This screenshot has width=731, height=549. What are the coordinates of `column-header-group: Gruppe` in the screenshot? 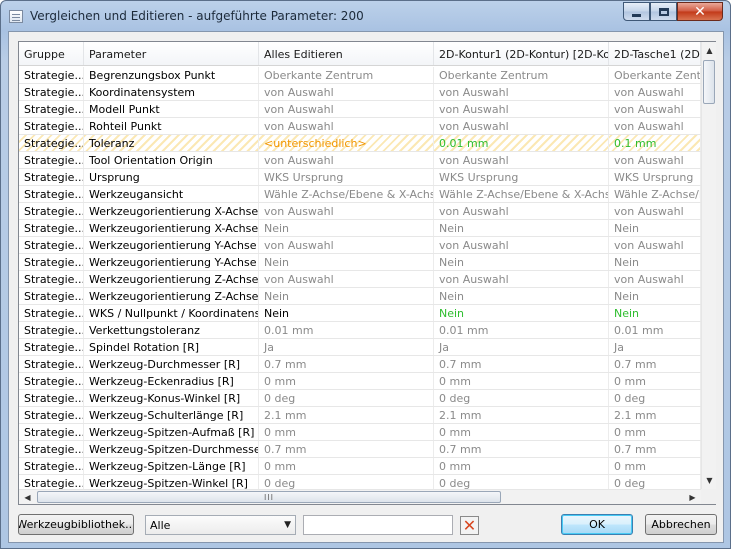 It's located at (51, 53).